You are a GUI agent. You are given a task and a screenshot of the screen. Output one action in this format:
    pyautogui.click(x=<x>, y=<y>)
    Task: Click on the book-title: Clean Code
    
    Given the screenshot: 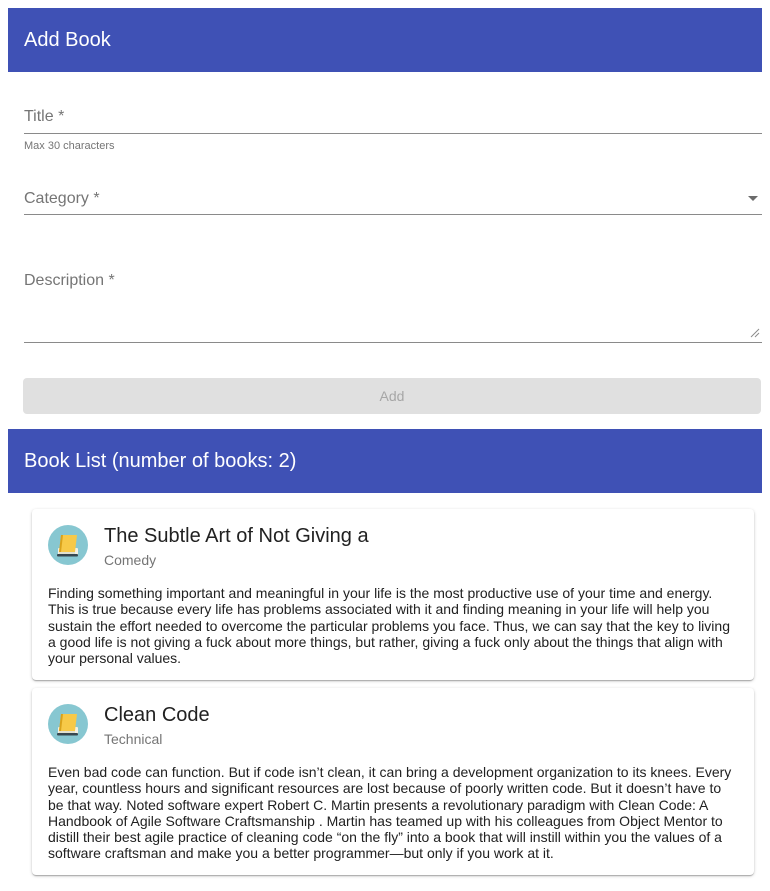 What is the action you would take?
    pyautogui.click(x=157, y=715)
    